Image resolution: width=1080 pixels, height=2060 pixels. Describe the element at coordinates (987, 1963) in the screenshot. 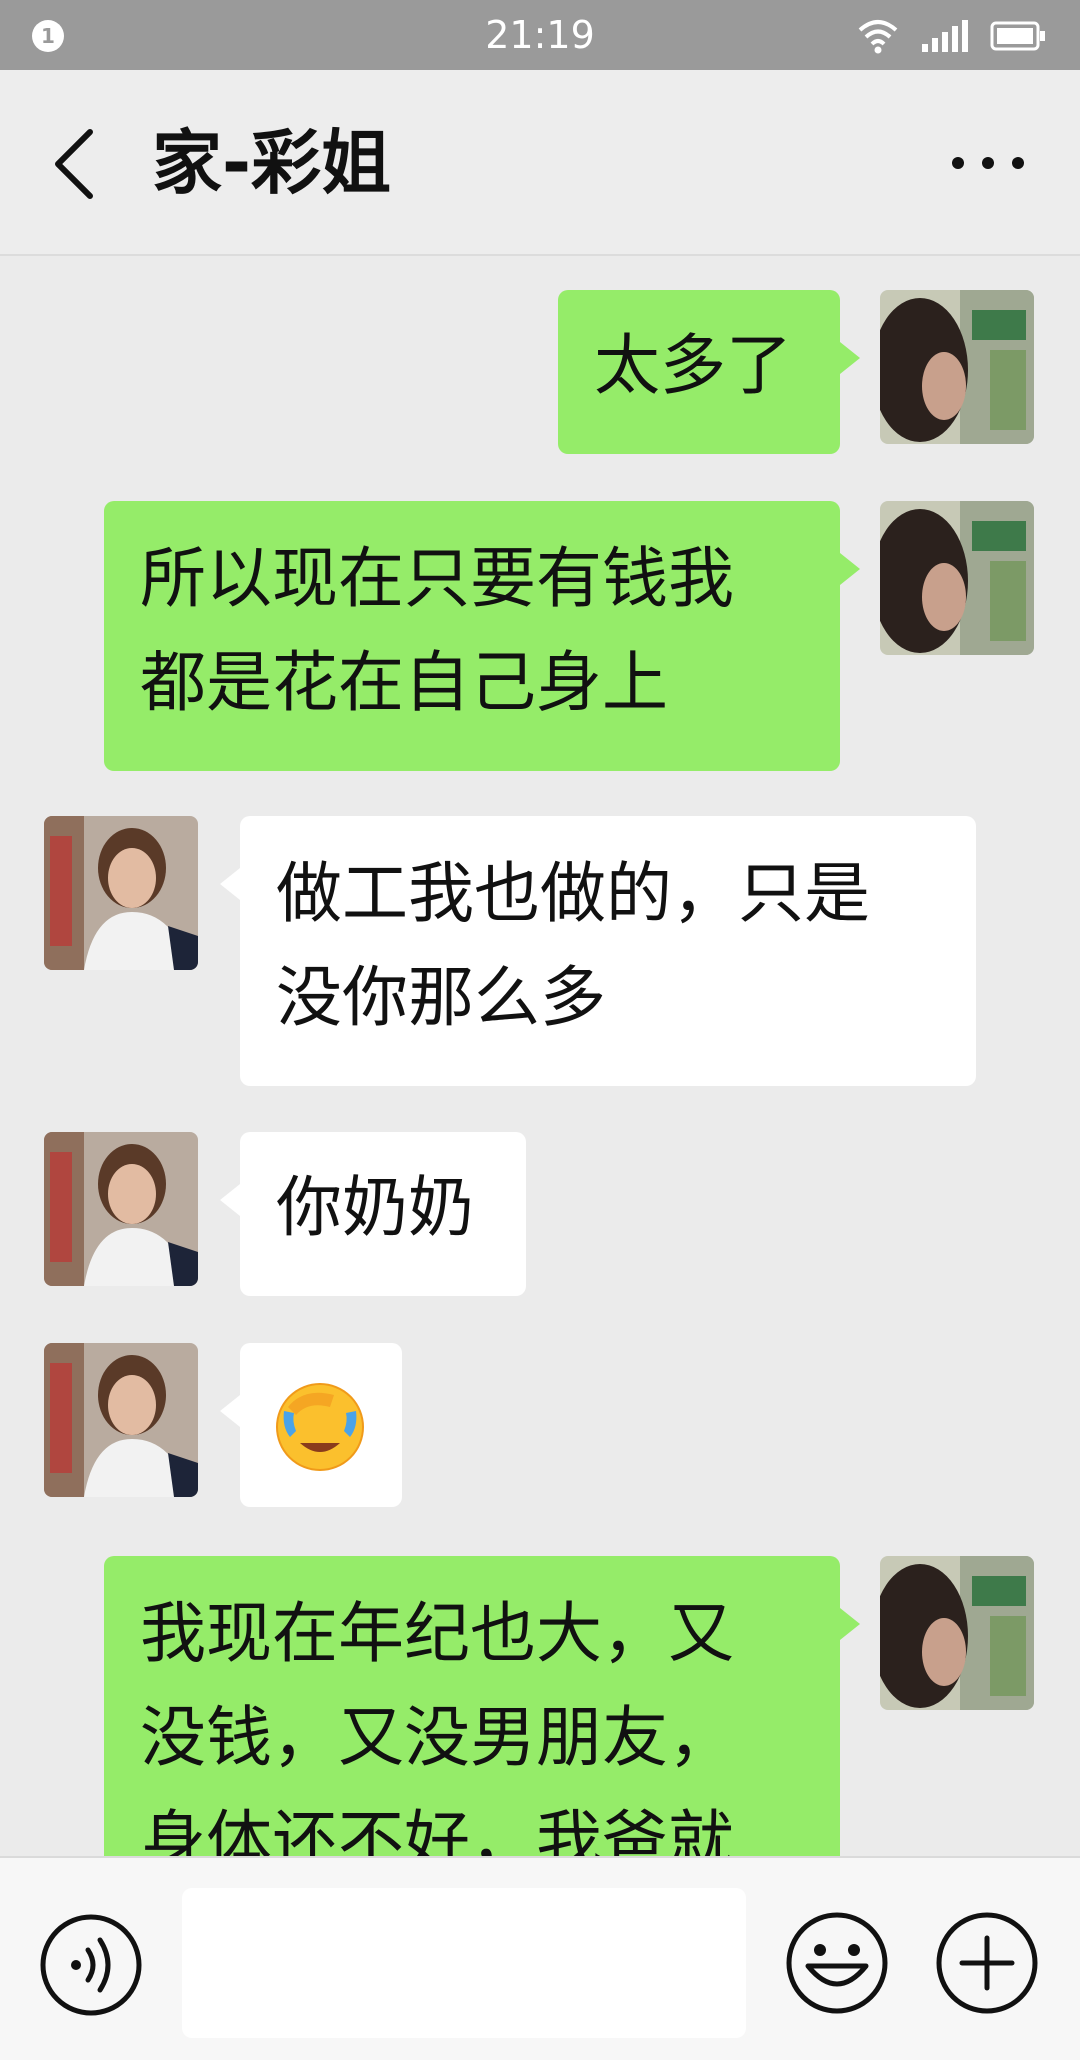

I see `plus-icon` at that location.